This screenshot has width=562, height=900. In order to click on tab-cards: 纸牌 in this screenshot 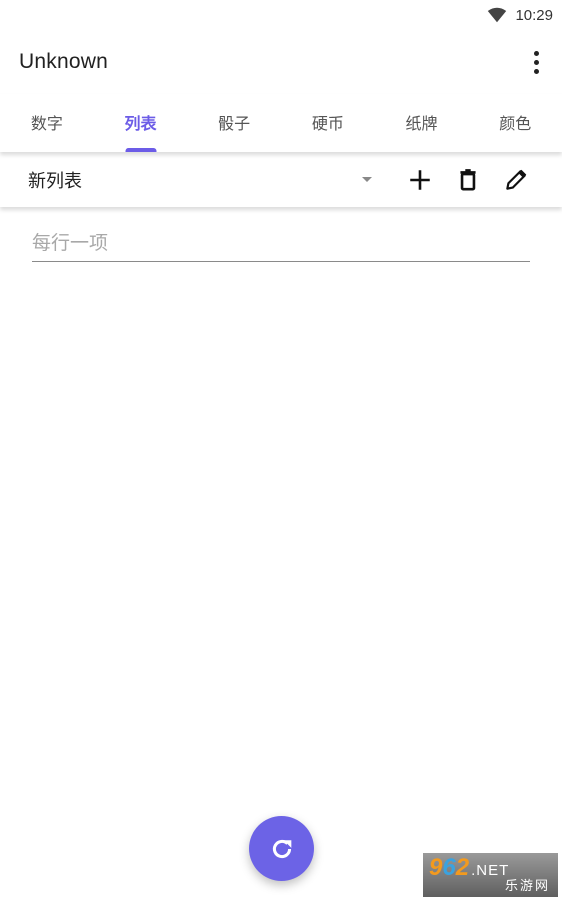, I will do `click(422, 123)`.